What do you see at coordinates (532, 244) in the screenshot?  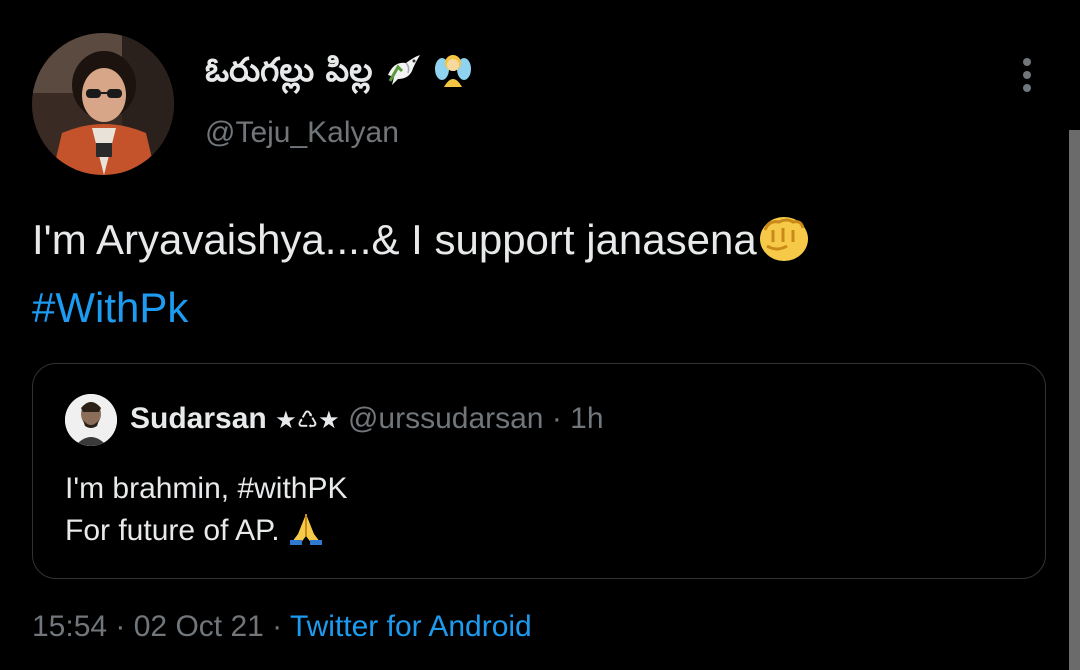 I see `tweet-text-line: I'm Aryavaishya....& I support janasena` at bounding box center [532, 244].